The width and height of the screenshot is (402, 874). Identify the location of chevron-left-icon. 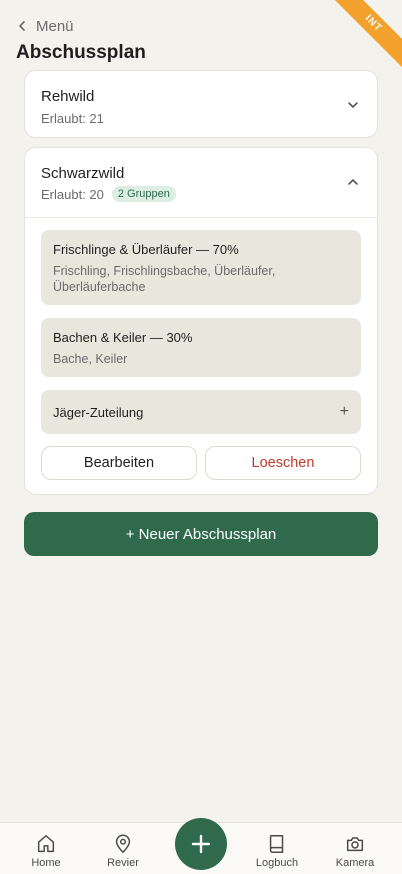
(22, 26).